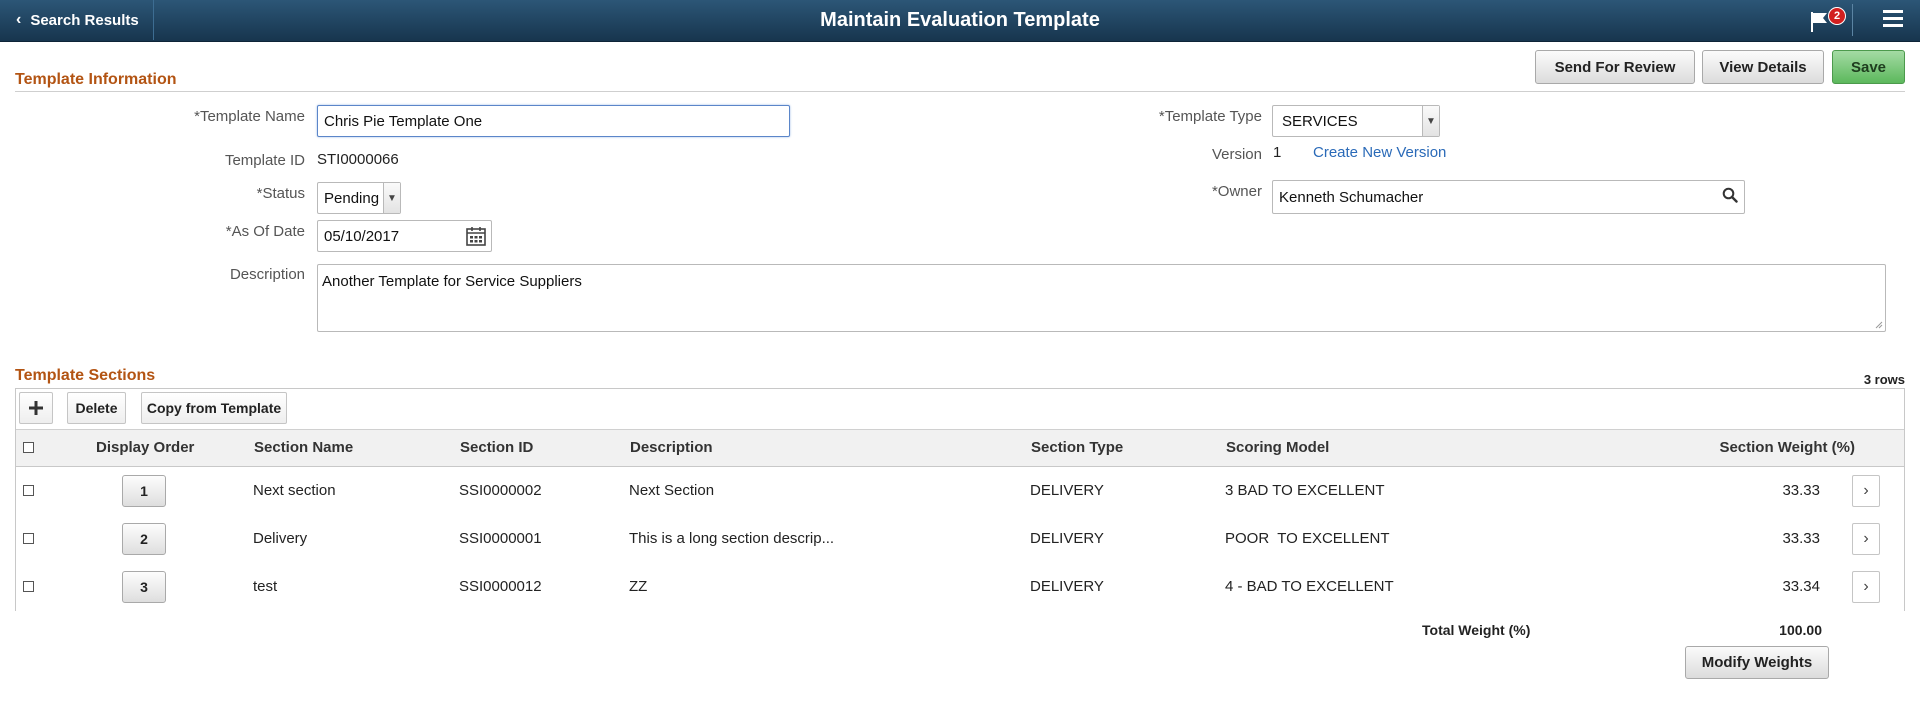 The width and height of the screenshot is (1920, 705). I want to click on total-weight-label: Total Weight (%), so click(1476, 630).